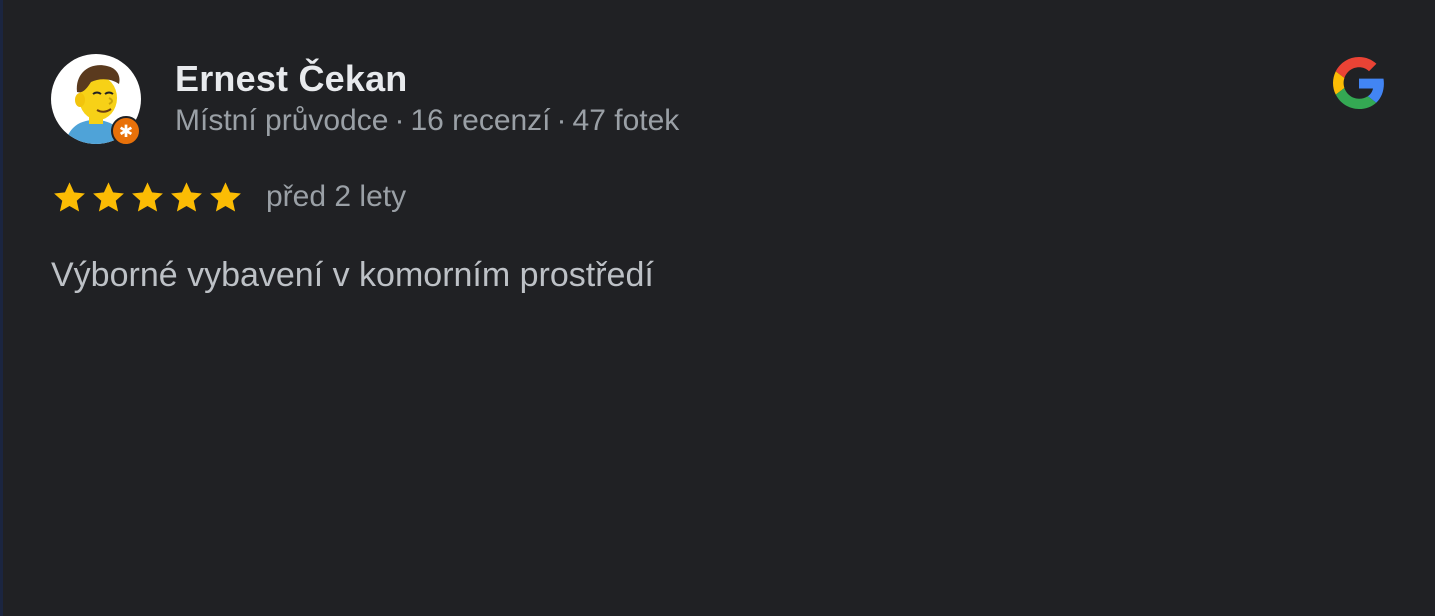 The image size is (1435, 616). Describe the element at coordinates (336, 196) in the screenshot. I see `review-date: před 2 lety` at that location.